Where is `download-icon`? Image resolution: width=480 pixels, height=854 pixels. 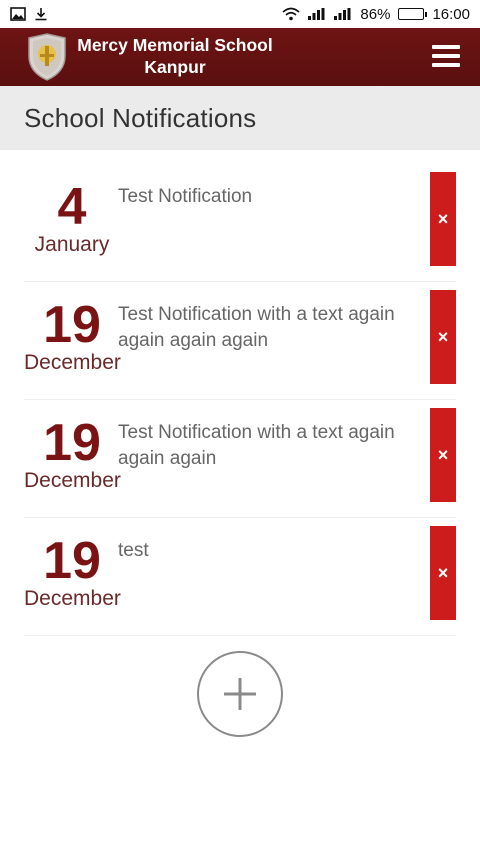
download-icon is located at coordinates (41, 14).